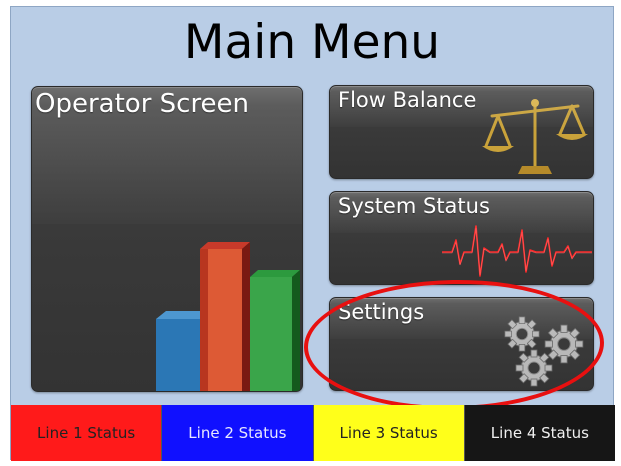  I want to click on line-2-status-label: Line 2 Status, so click(237, 433).